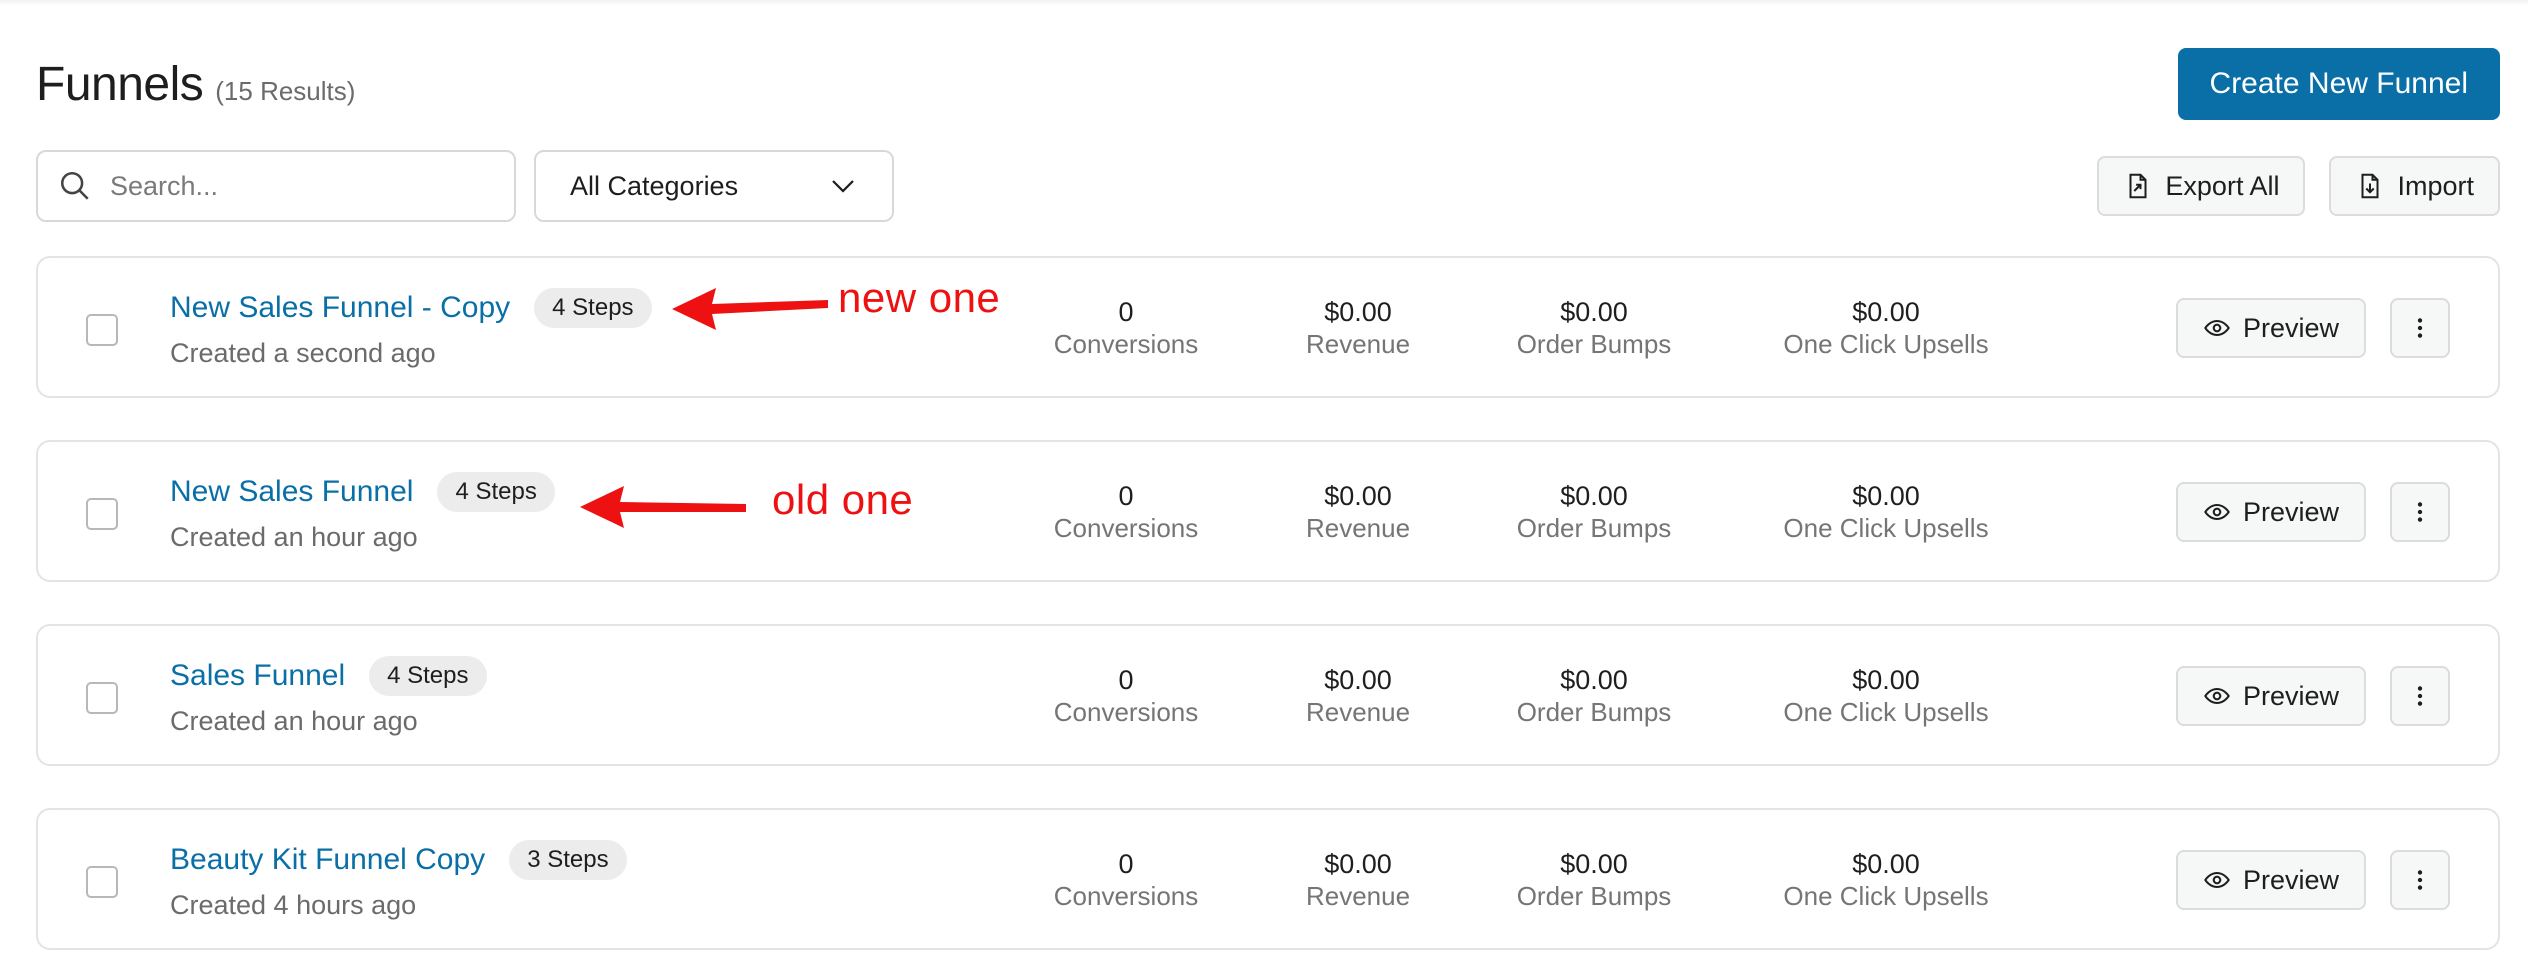 This screenshot has width=2528, height=976. Describe the element at coordinates (1268, 186) in the screenshot. I see `toolbar: All Categories Export All` at that location.